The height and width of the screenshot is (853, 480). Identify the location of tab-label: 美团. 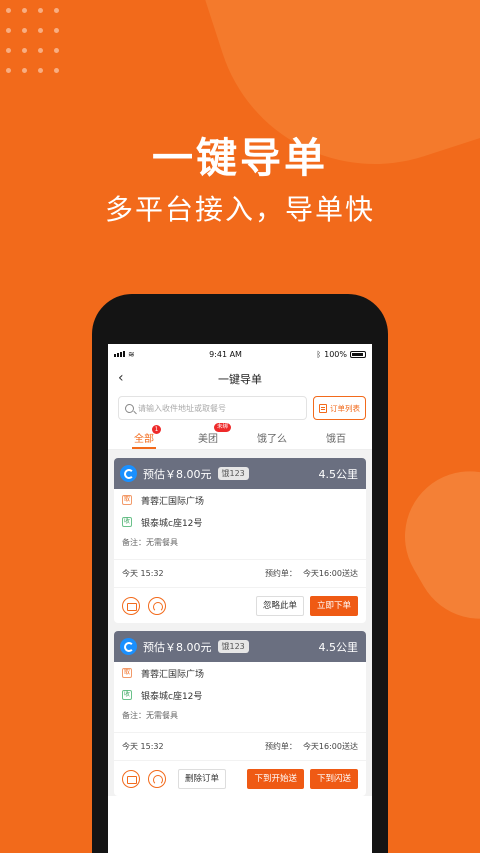
(208, 439).